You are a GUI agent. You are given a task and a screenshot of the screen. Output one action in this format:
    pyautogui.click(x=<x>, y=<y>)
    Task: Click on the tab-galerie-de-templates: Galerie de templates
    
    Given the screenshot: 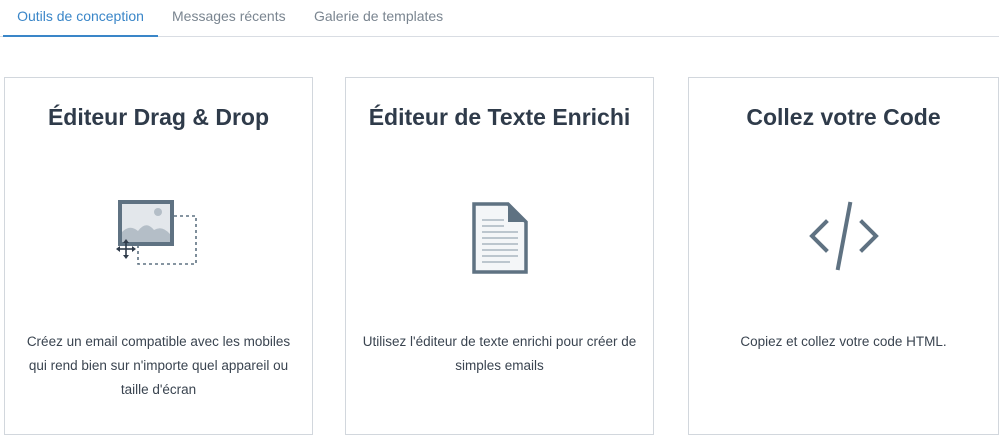 What is the action you would take?
    pyautogui.click(x=378, y=18)
    